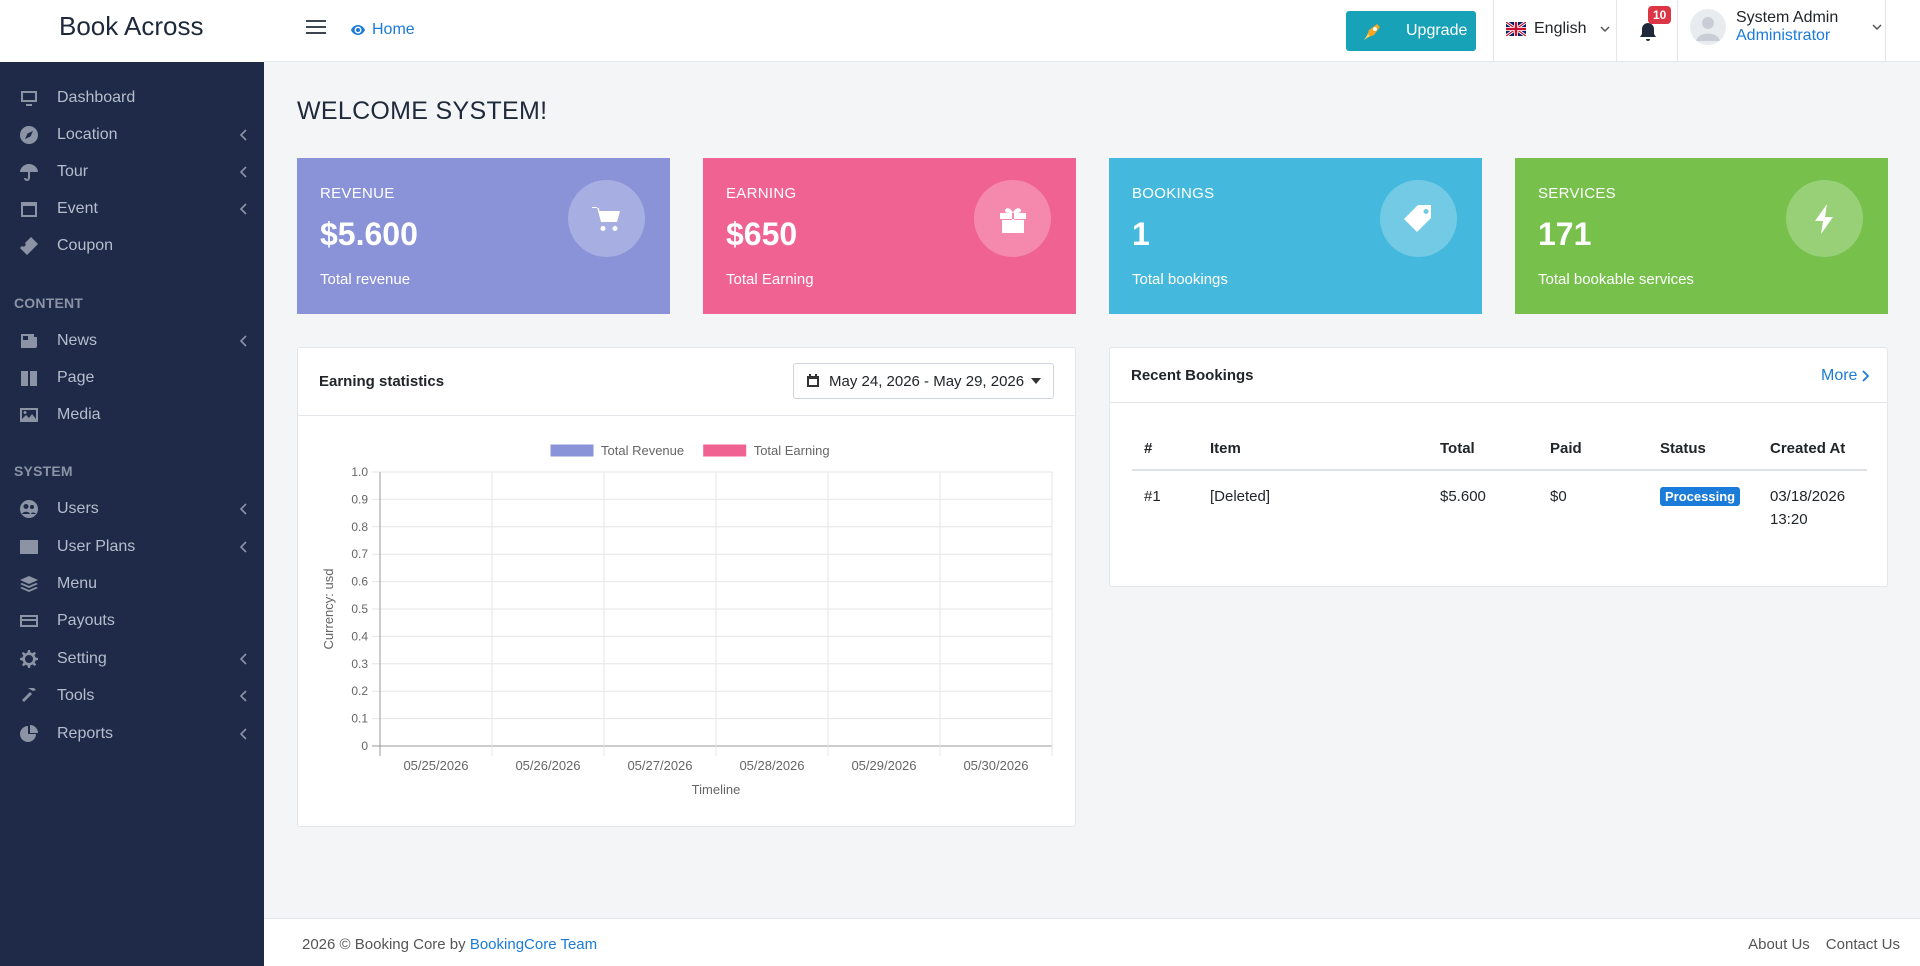 The image size is (1920, 966). Describe the element at coordinates (29, 98) in the screenshot. I see `monitor-icon` at that location.